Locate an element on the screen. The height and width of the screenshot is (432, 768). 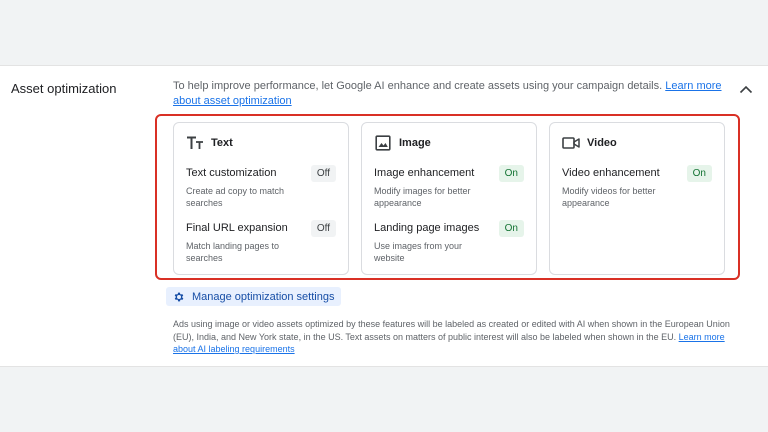
collapse-button is located at coordinates (746, 89).